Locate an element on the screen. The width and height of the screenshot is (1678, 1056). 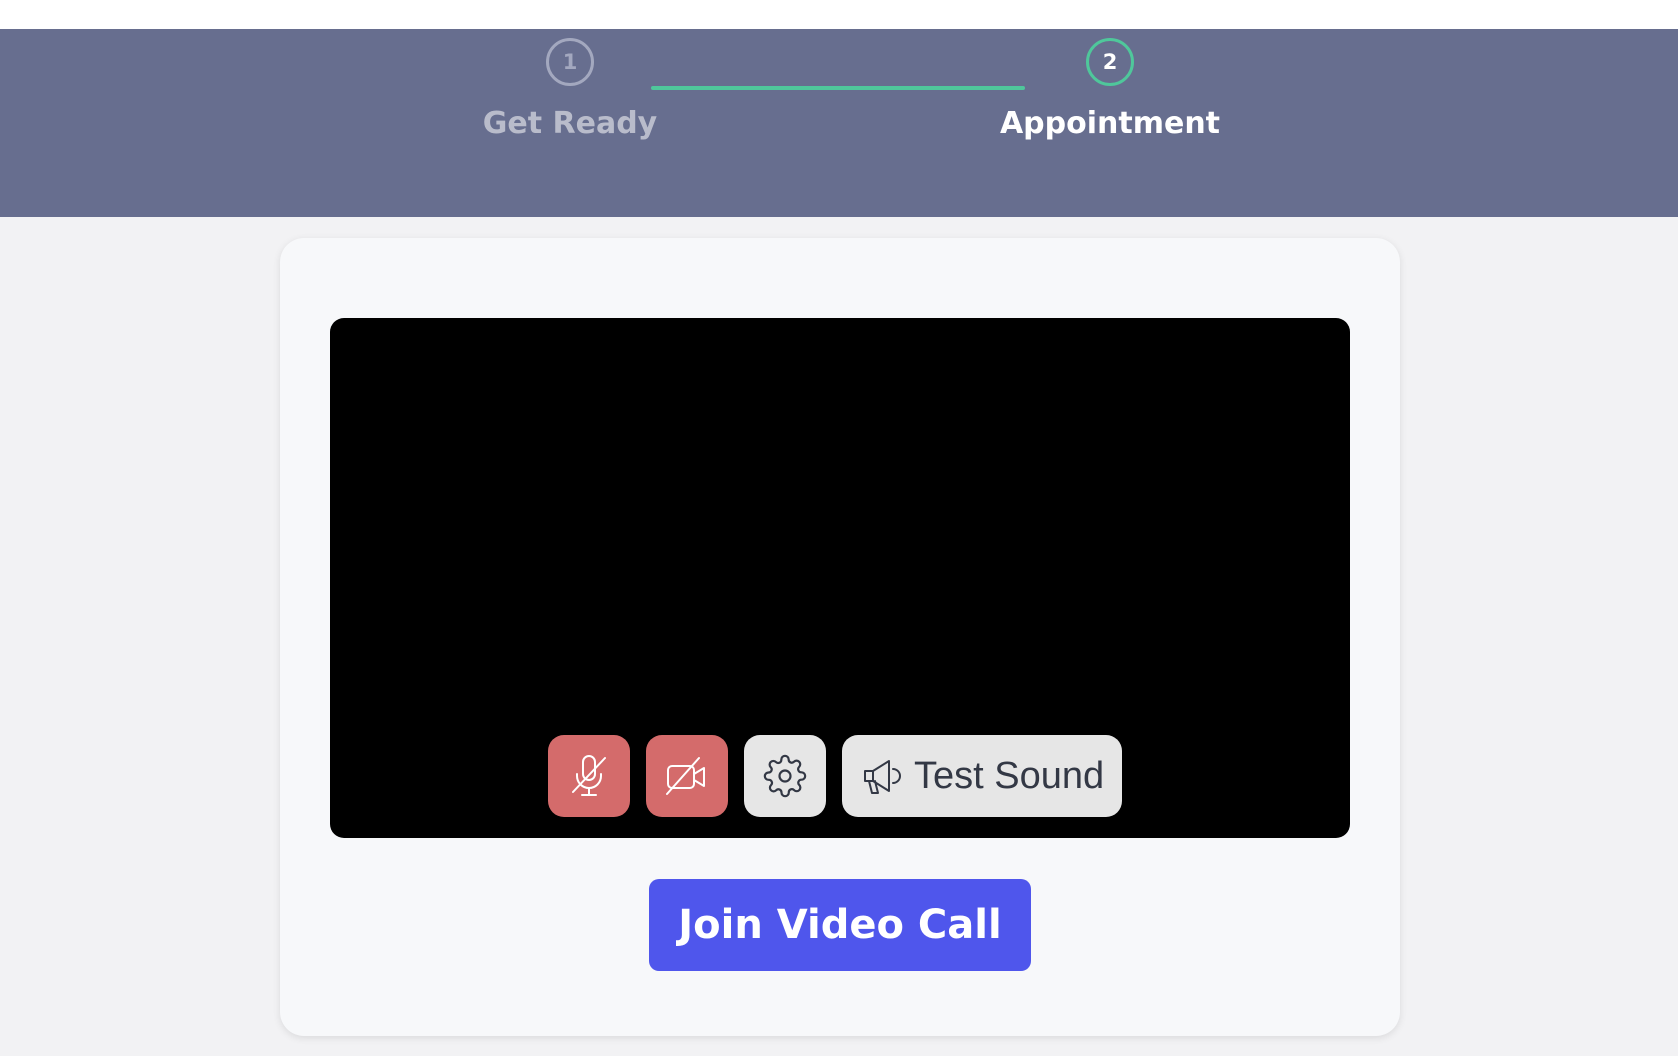
test-sound-label: Test Sound is located at coordinates (1009, 775).